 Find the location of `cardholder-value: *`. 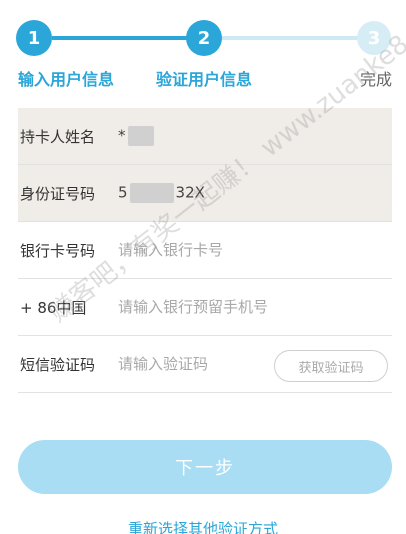

cardholder-value: * is located at coordinates (137, 136).